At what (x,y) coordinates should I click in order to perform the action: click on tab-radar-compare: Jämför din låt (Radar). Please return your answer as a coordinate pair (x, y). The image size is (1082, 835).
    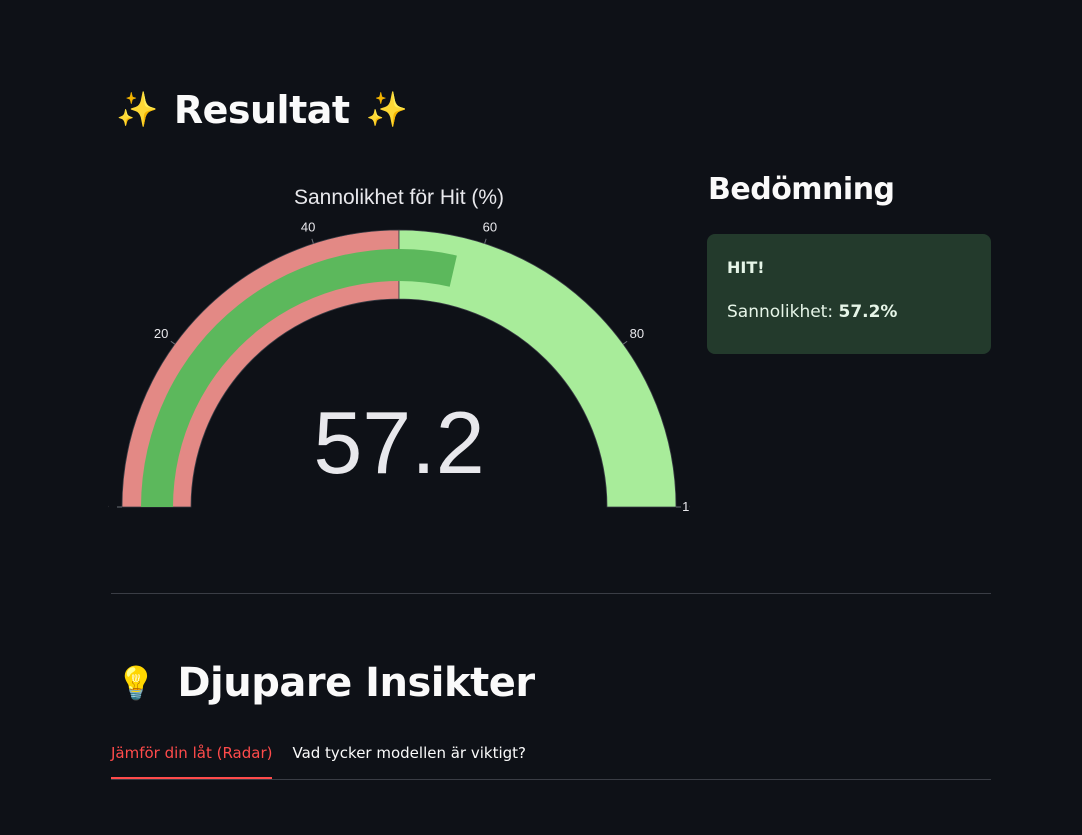
    Looking at the image, I should click on (192, 753).